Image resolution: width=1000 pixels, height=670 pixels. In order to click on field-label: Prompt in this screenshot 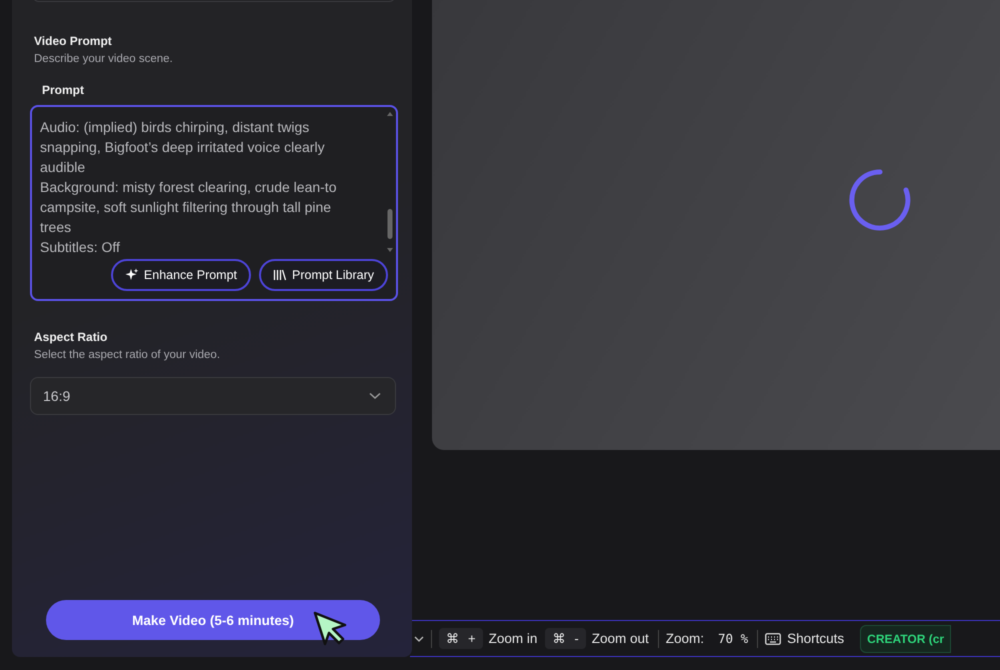, I will do `click(63, 90)`.